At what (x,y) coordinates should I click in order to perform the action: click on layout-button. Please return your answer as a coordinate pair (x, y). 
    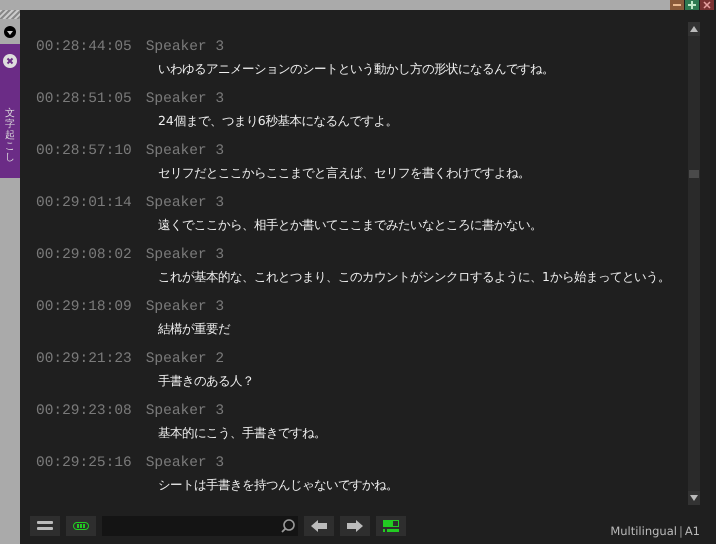
    Looking at the image, I should click on (391, 526).